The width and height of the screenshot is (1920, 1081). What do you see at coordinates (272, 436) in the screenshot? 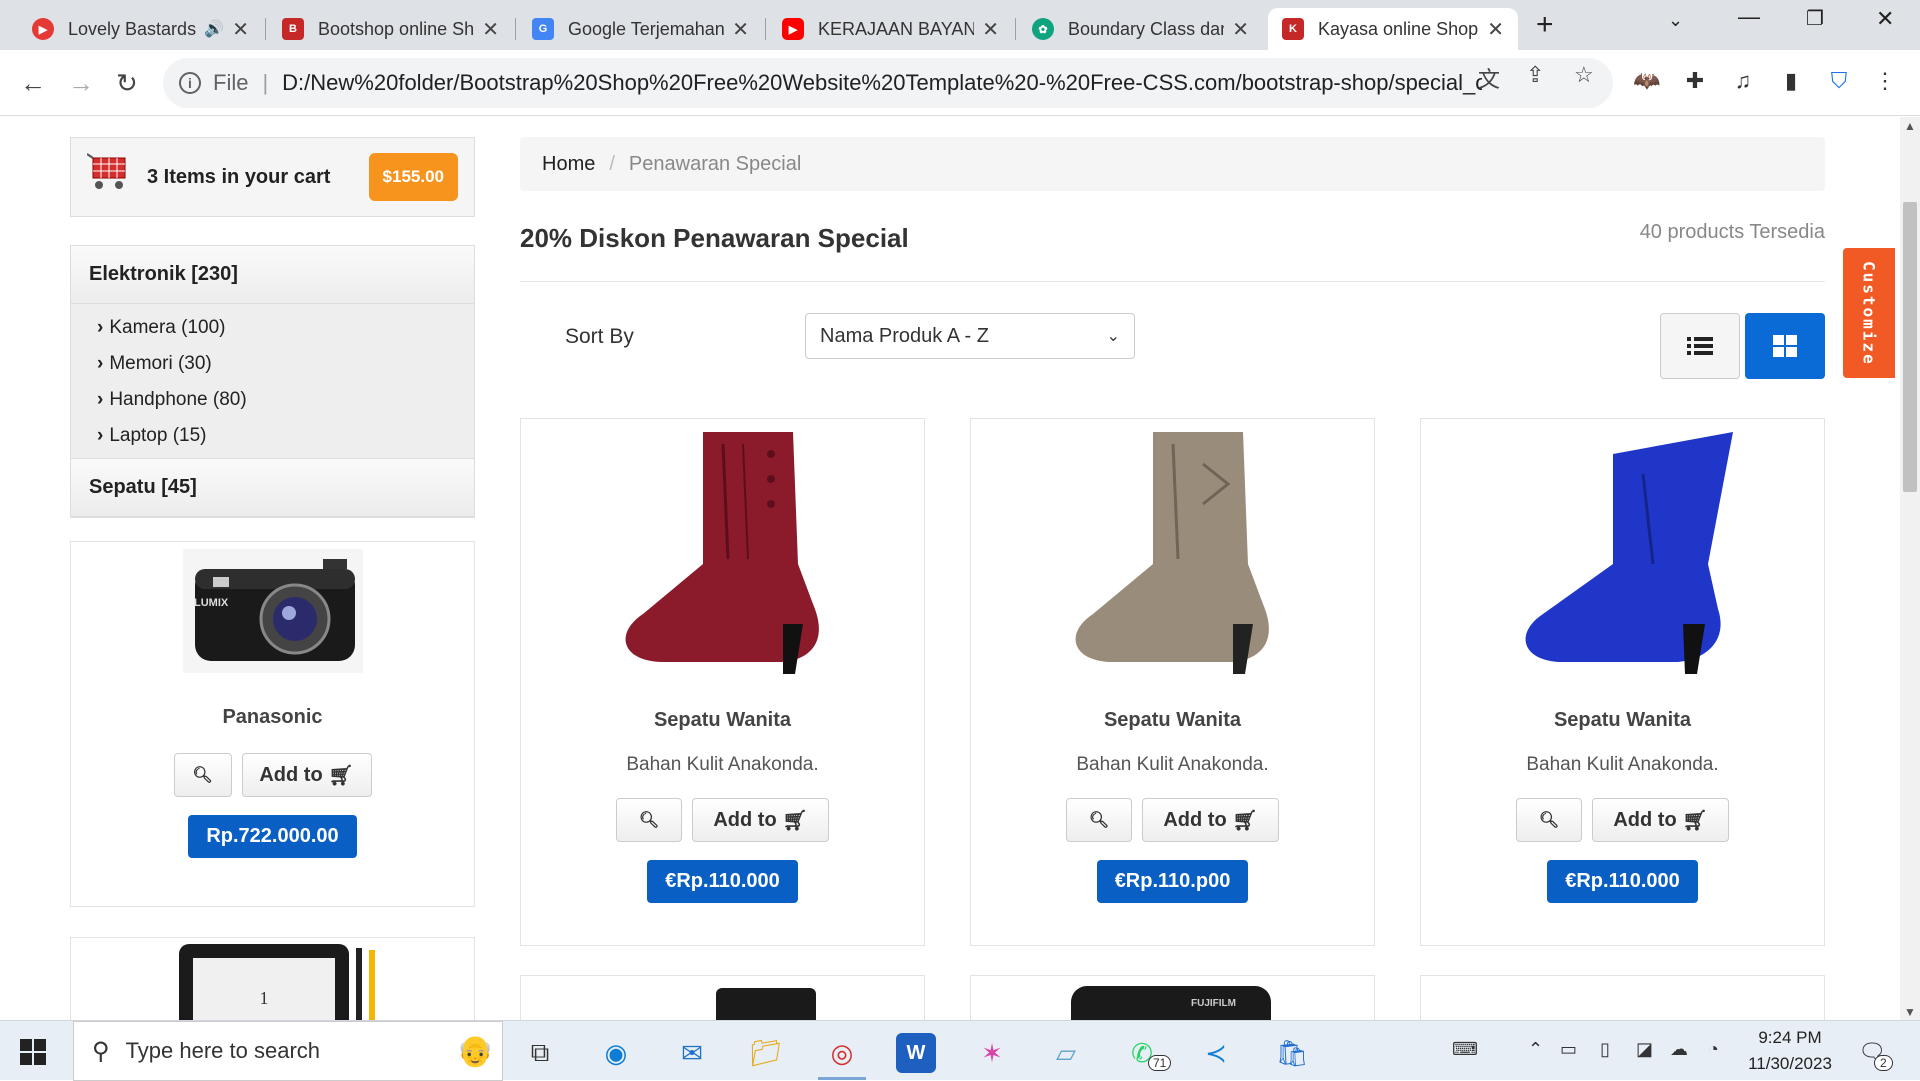
I see `subcategory-laptop: › Laptop (15)` at bounding box center [272, 436].